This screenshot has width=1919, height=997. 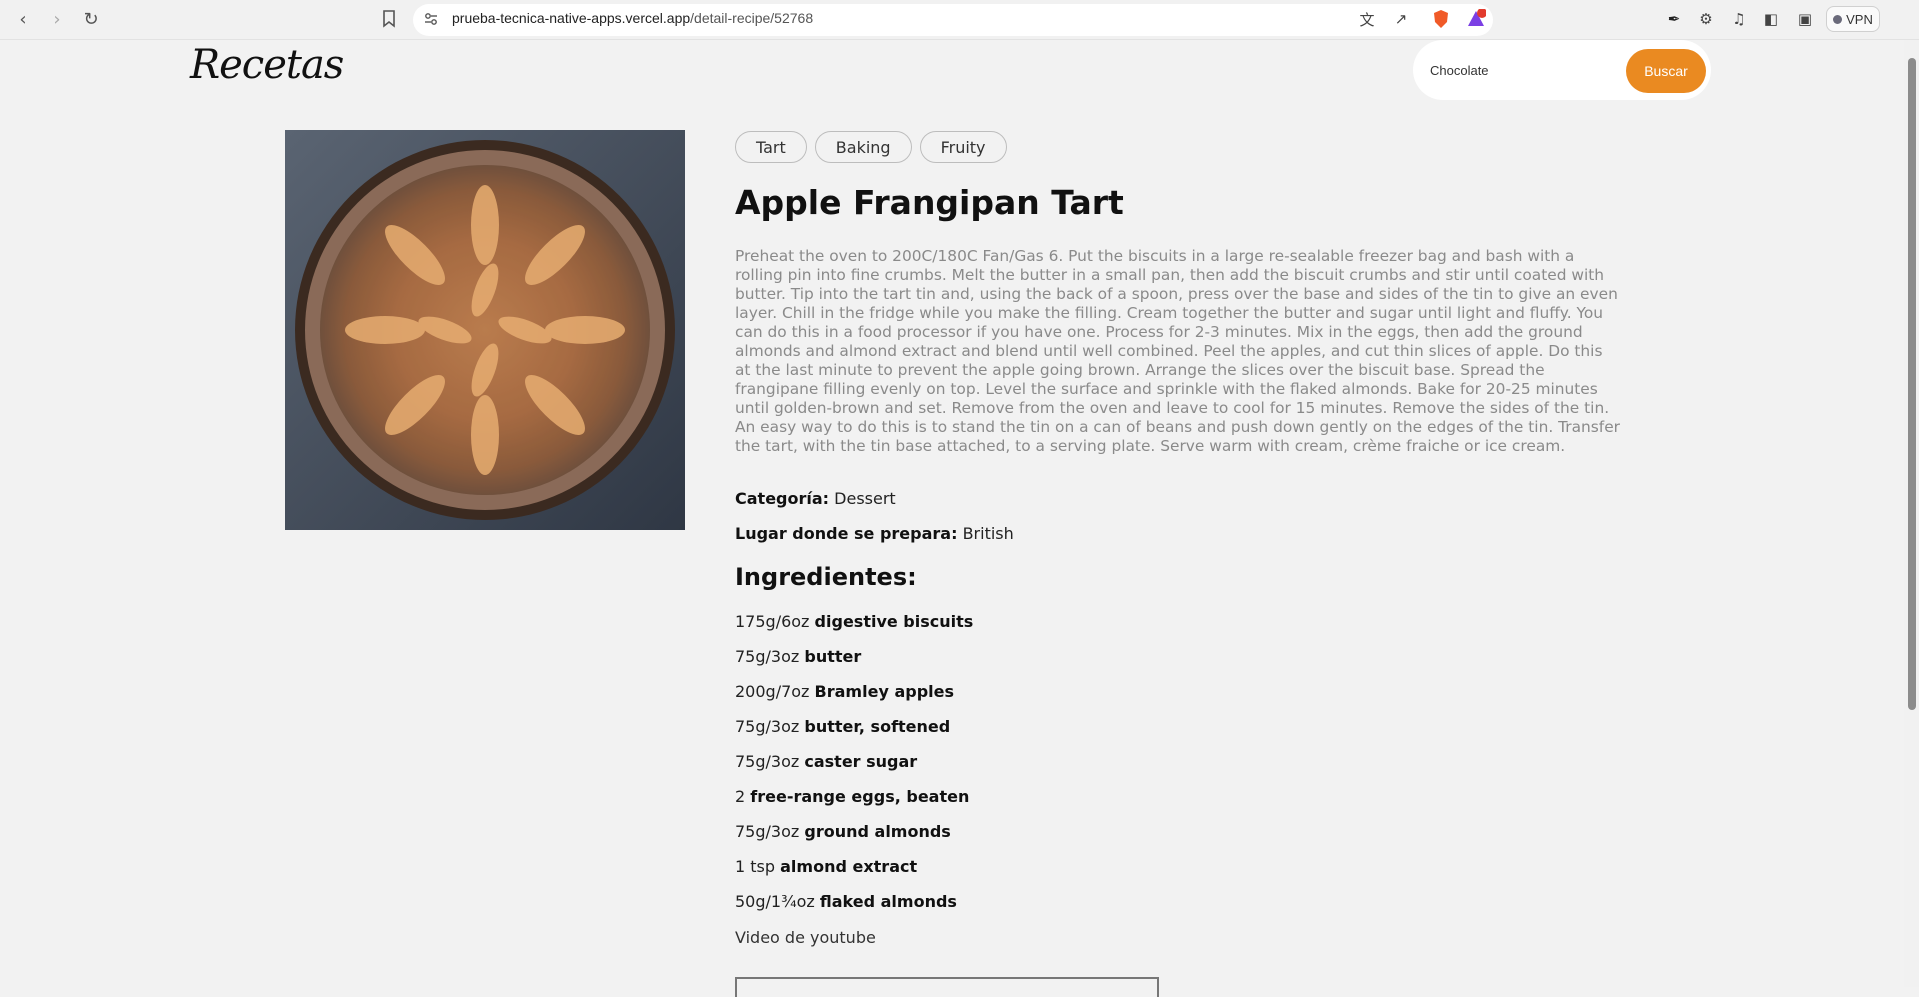 I want to click on ingredient-item: 75g/3oz caster sugar, so click(x=826, y=761).